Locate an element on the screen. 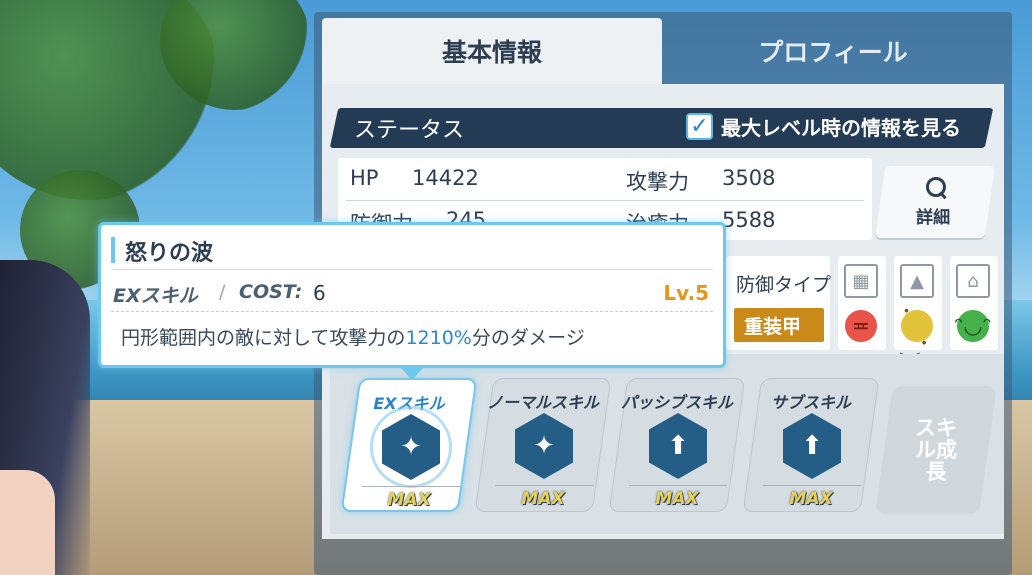  tooltip-level: Lv.5 is located at coordinates (686, 293).